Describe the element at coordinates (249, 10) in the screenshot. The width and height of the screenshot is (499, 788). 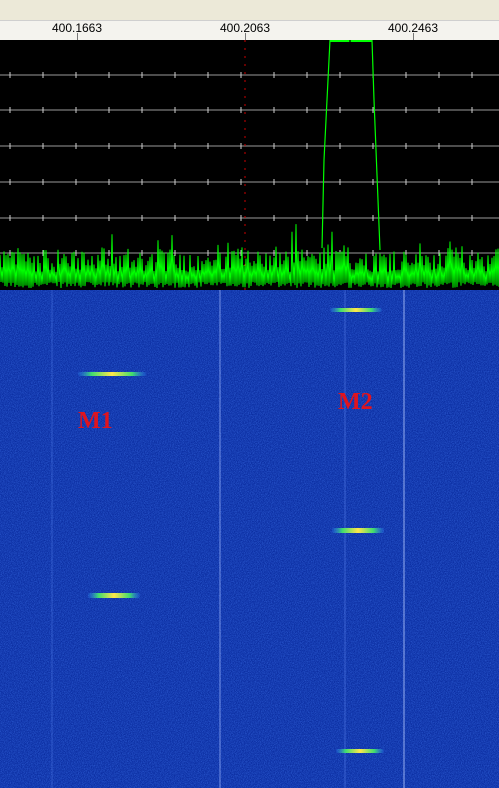
I see `ruler-top-band` at that location.